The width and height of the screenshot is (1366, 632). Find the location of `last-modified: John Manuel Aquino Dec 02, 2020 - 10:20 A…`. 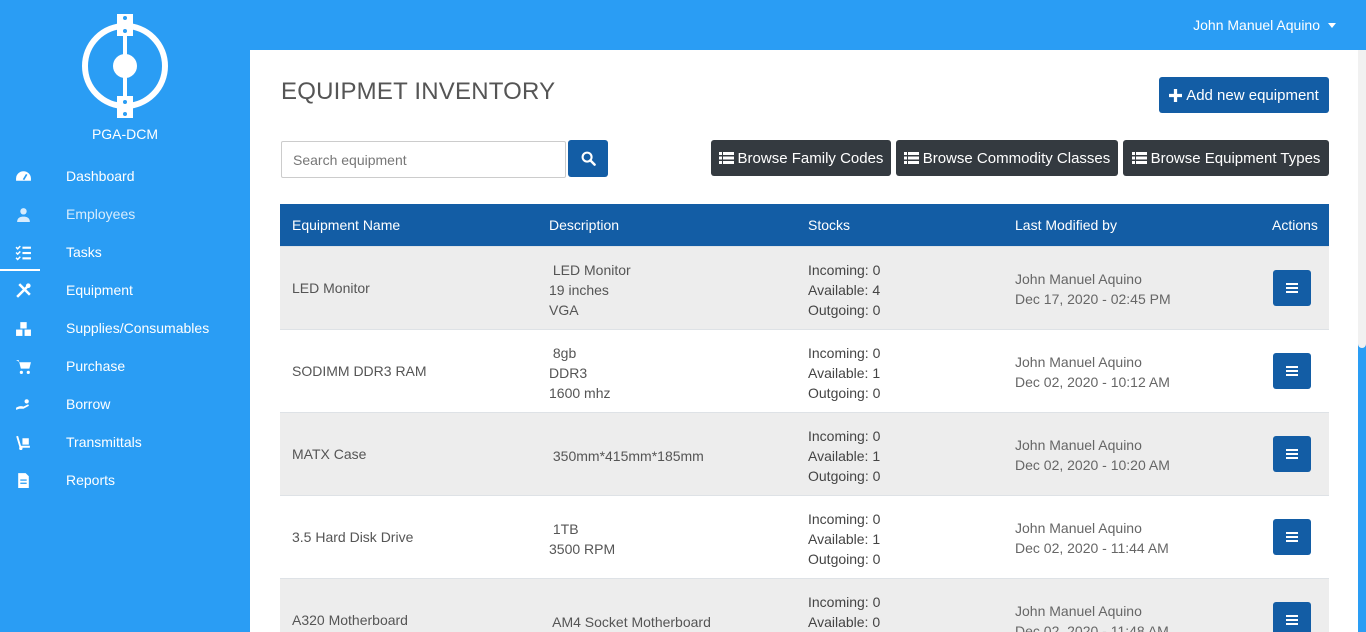

last-modified: John Manuel Aquino Dec 02, 2020 - 10:20 A… is located at coordinates (1092, 455).